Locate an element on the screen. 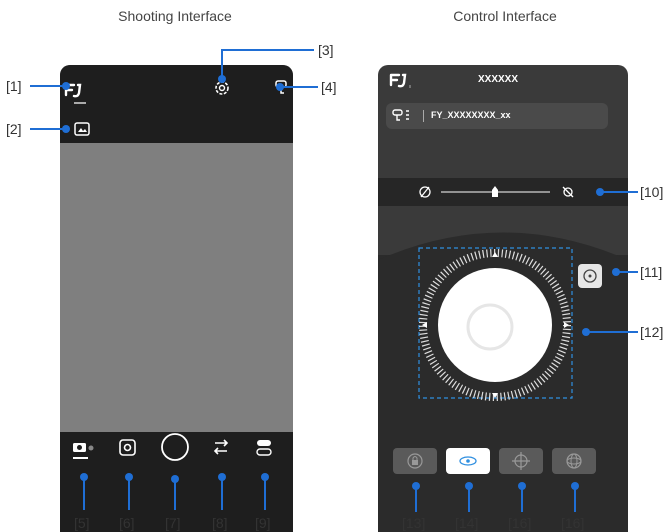 The width and height of the screenshot is (668, 532). callout-5: [5] is located at coordinates (82, 523).